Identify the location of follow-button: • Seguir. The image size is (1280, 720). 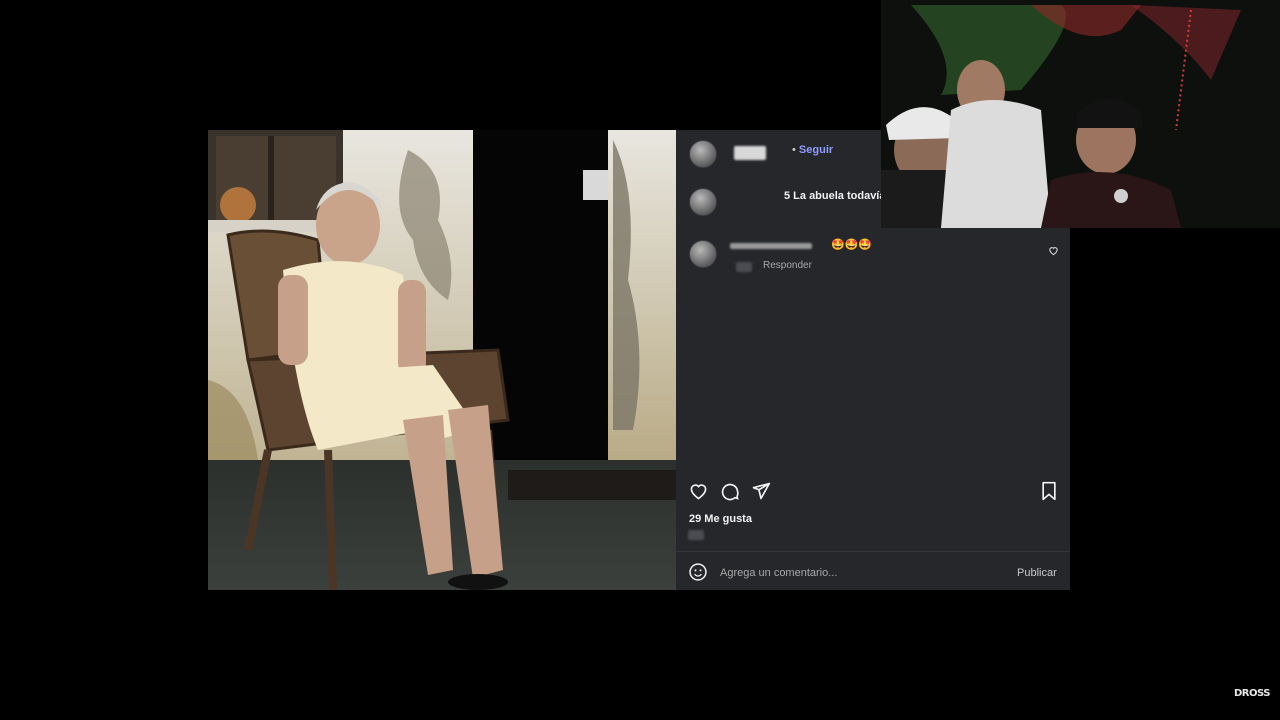
(812, 150).